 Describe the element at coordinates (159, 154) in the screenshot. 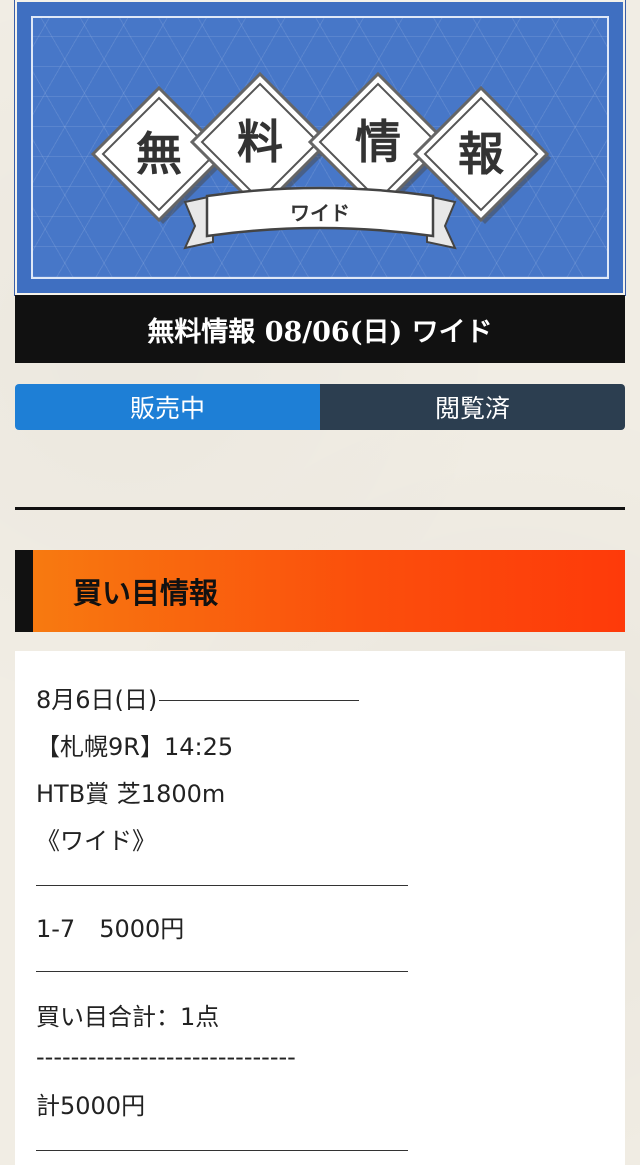

I see `banner-char-1: 無` at that location.